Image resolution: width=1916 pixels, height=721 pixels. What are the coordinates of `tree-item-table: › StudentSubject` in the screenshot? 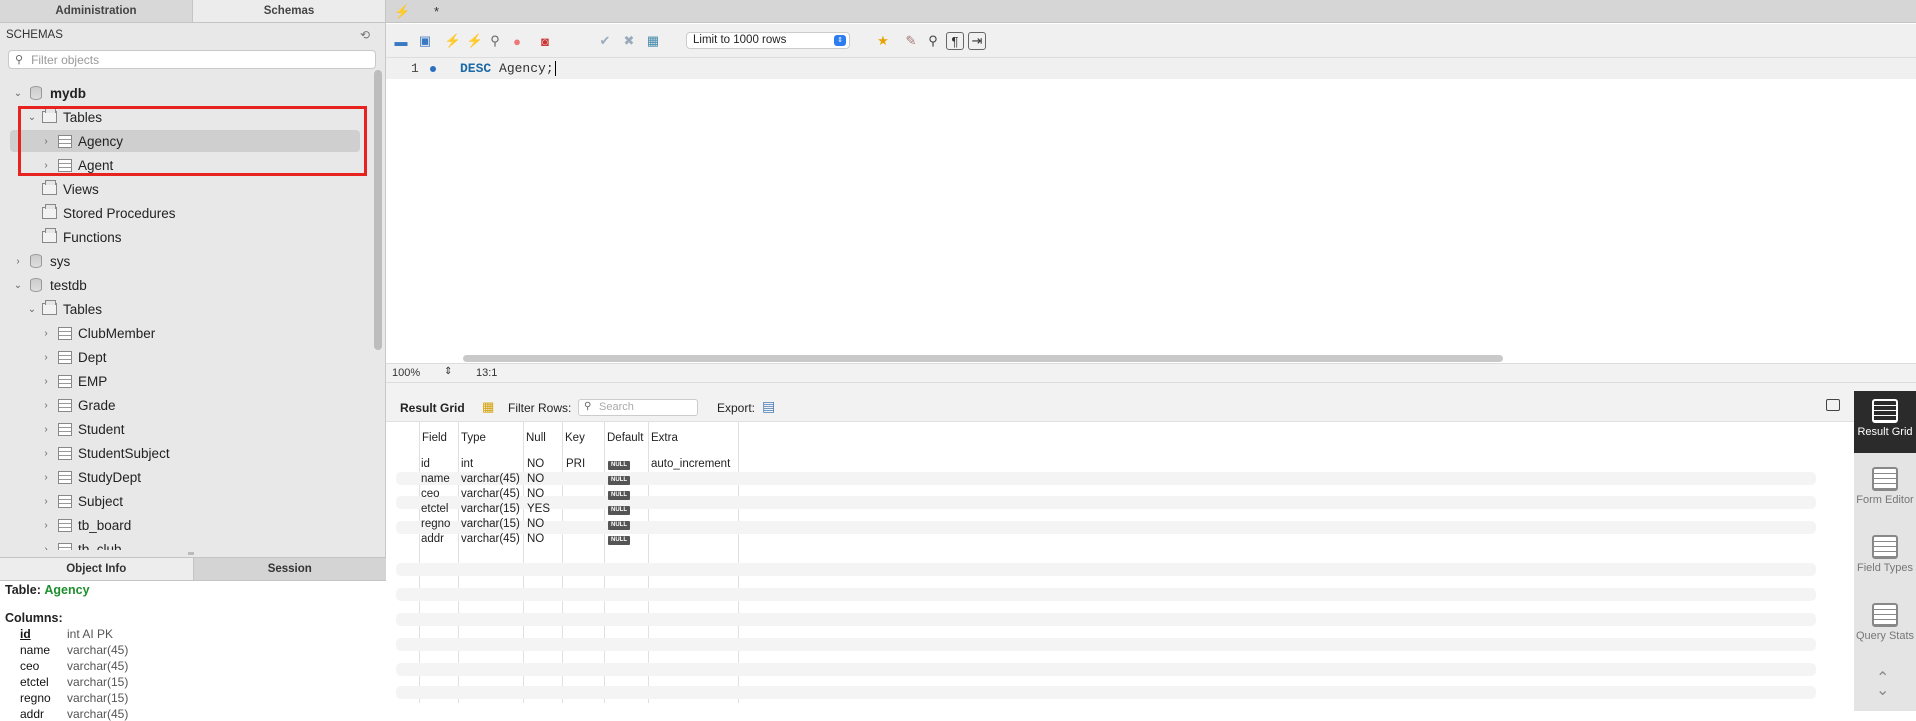 It's located at (104, 453).